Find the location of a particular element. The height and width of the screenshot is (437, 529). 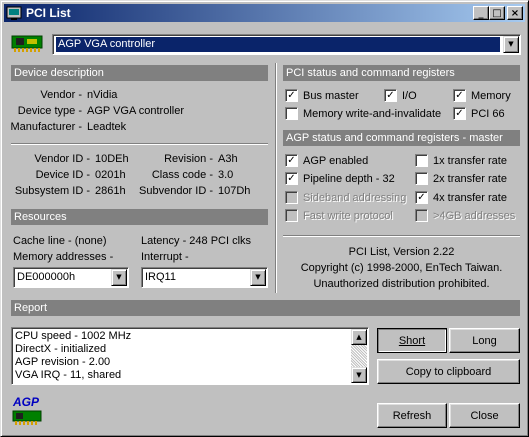

fast-write-checkbox is located at coordinates (291, 215).